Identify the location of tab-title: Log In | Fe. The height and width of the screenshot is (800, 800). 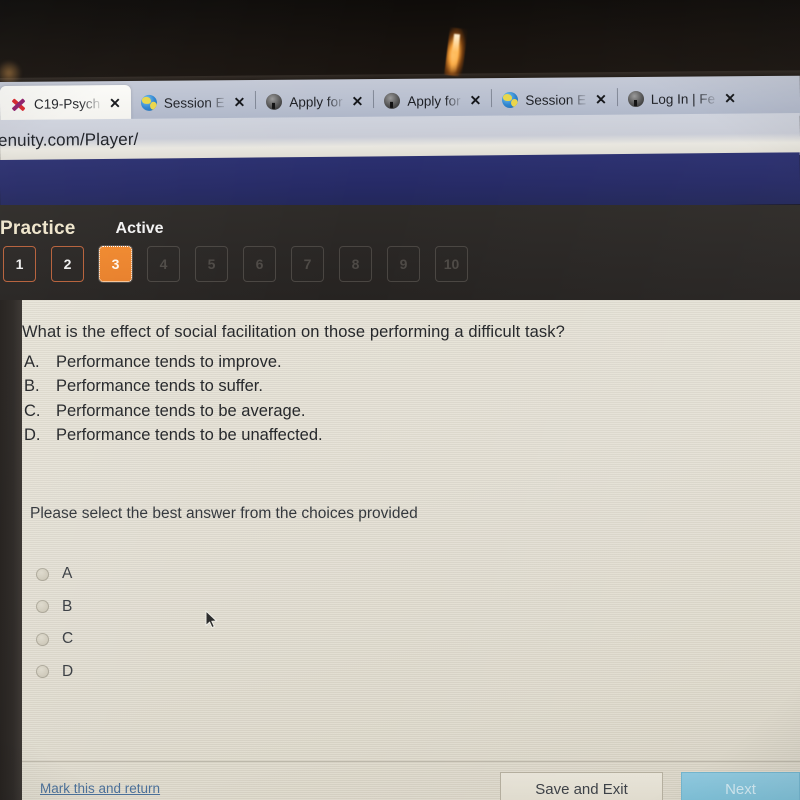
(683, 98).